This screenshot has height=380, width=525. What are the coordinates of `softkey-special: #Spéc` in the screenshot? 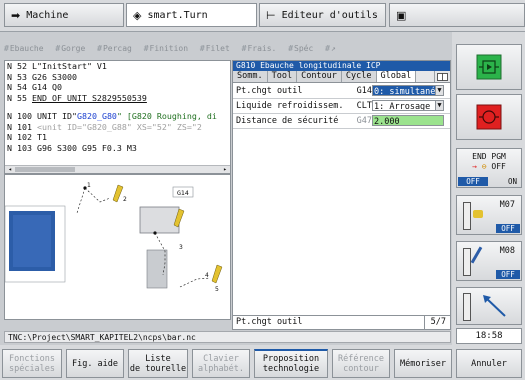 It's located at (300, 48).